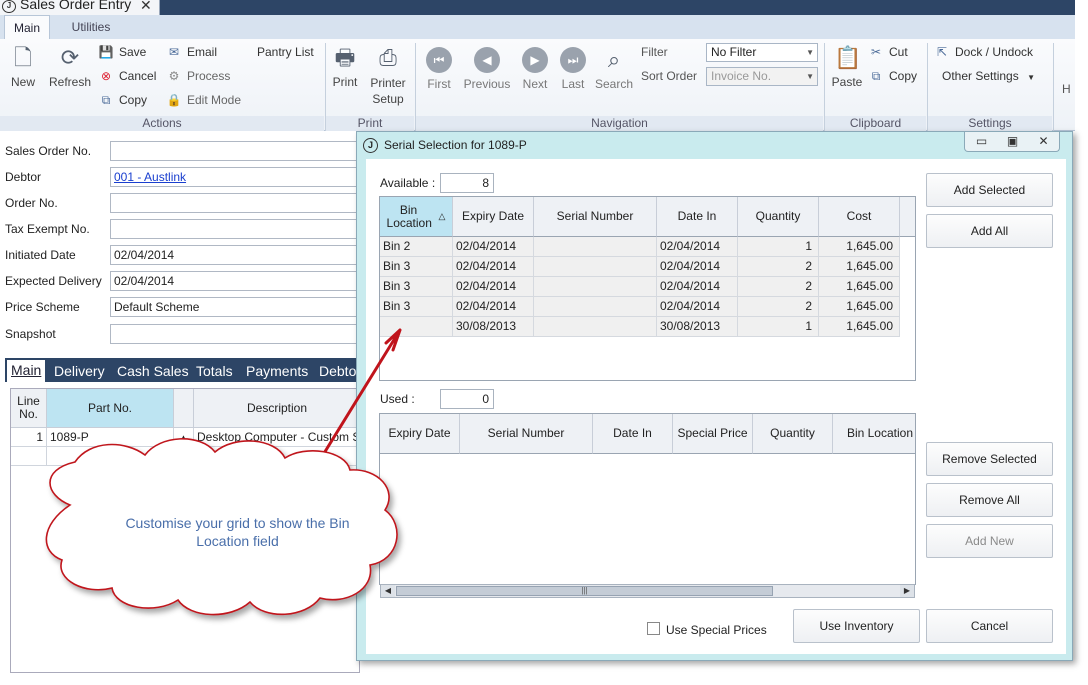 This screenshot has width=1088, height=685. I want to click on bin-location-cell, so click(416, 327).